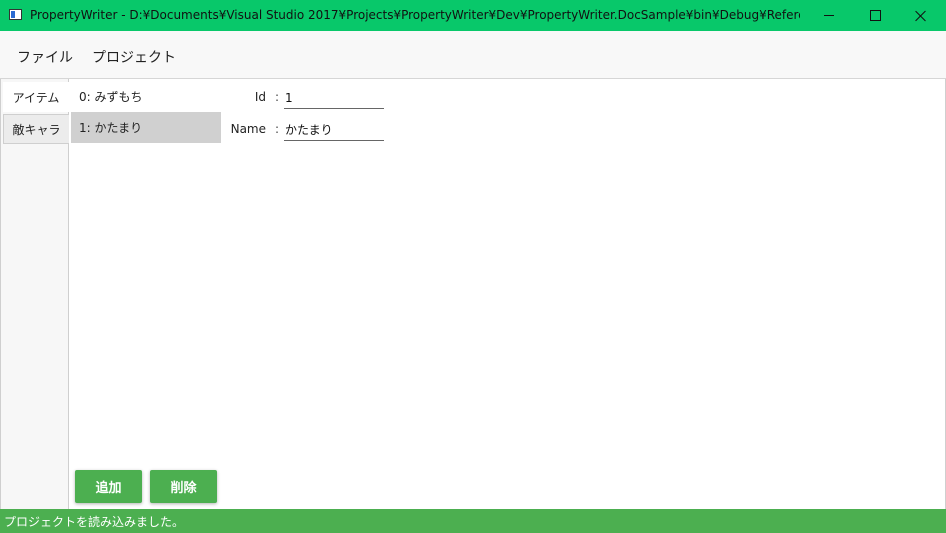  I want to click on delete-button: 削除, so click(183, 486).